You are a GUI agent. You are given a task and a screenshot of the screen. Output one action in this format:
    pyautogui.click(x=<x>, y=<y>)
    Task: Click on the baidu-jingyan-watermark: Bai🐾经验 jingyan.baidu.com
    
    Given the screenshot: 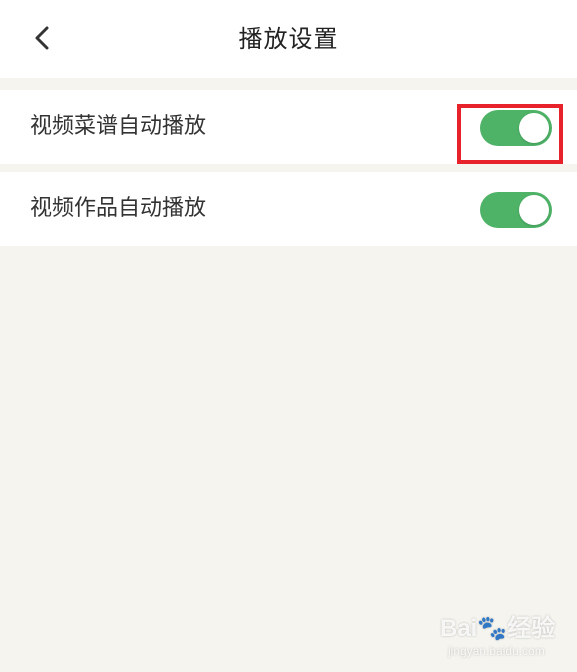 What is the action you would take?
    pyautogui.click(x=505, y=638)
    